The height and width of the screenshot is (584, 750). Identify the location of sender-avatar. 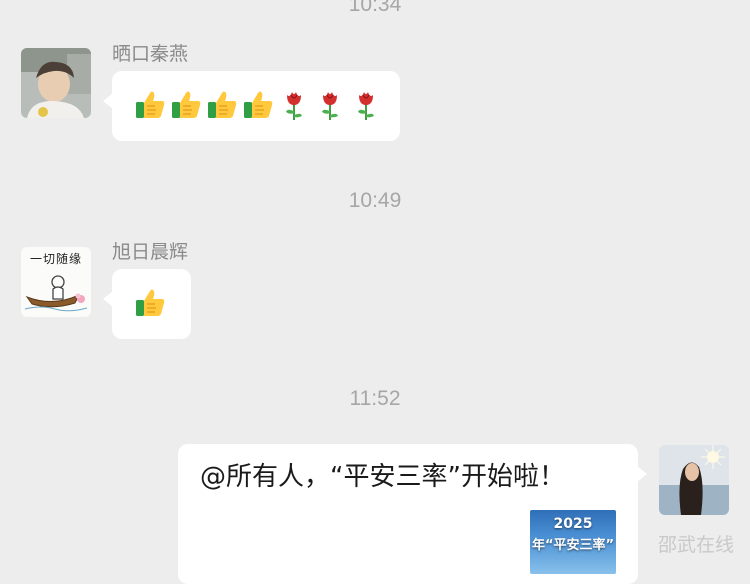
(56, 83).